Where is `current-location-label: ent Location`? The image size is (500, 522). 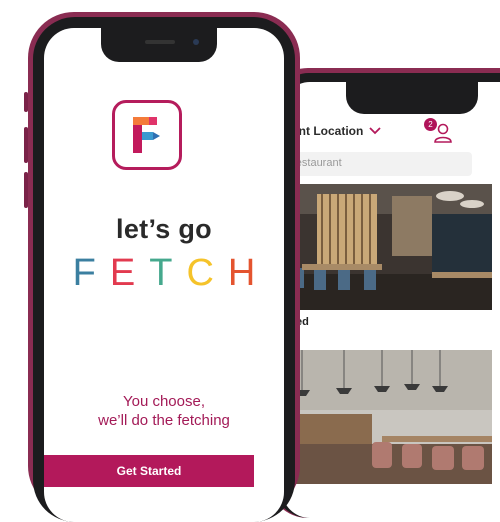
current-location-label: ent Location is located at coordinates (328, 131).